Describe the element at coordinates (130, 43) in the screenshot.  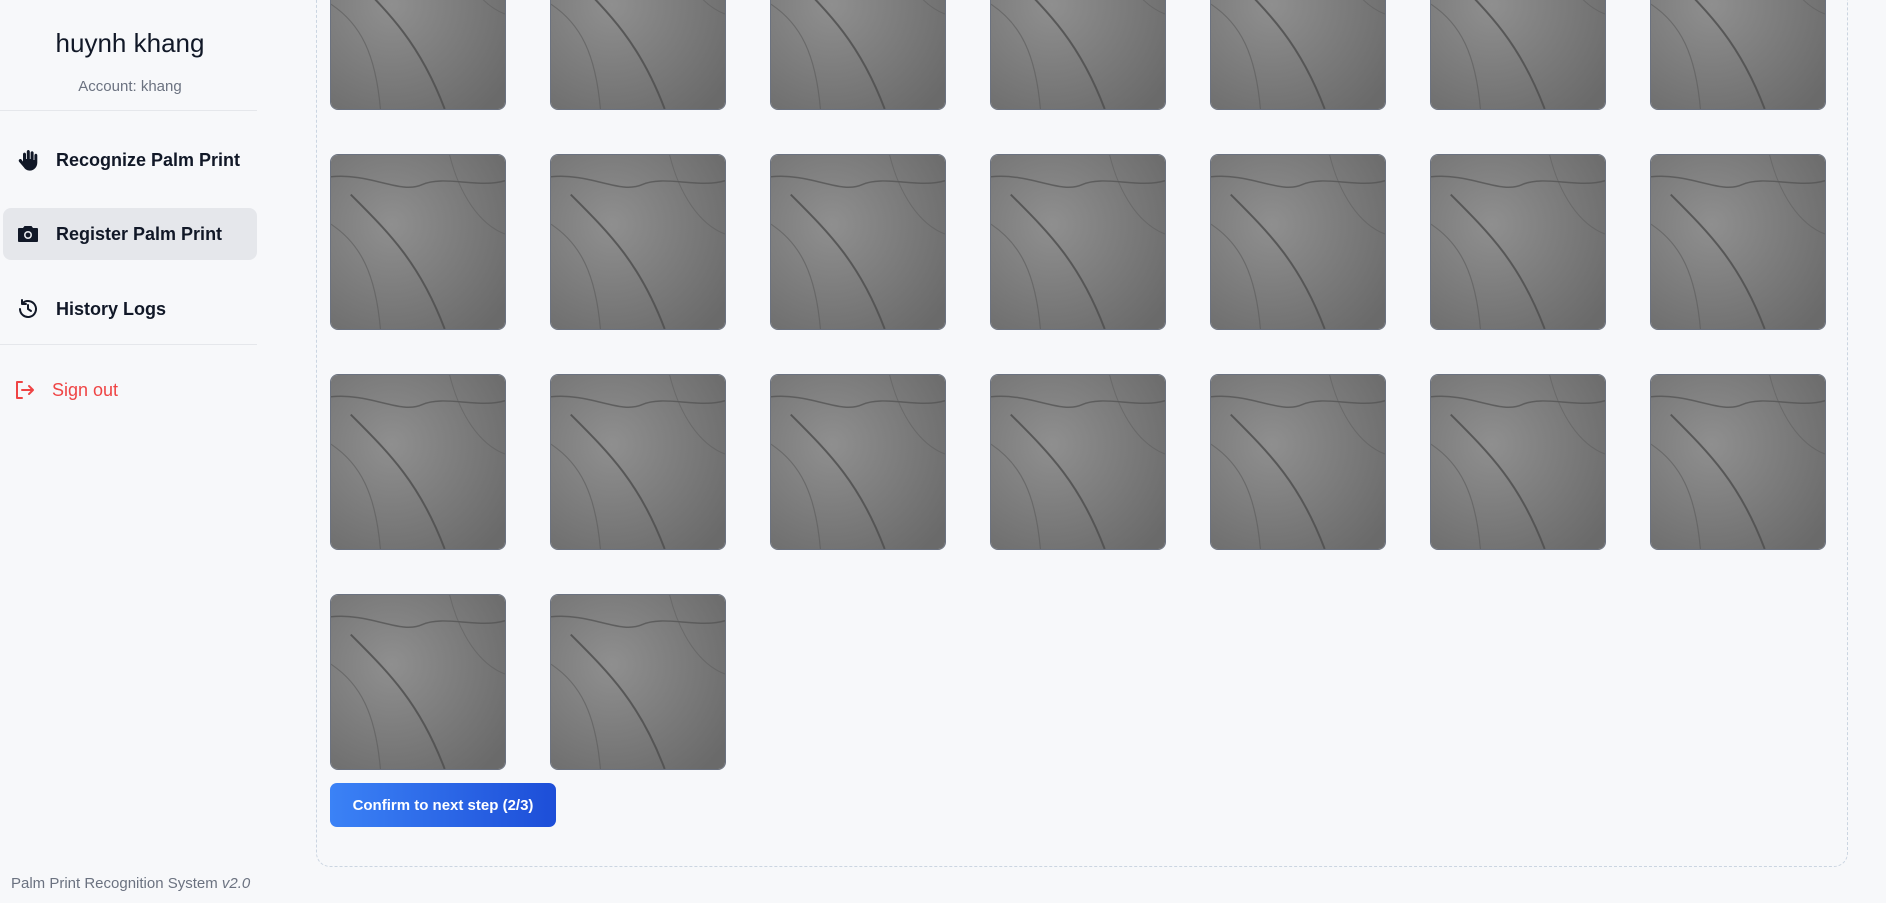
I see `user-name: huynh khang` at that location.